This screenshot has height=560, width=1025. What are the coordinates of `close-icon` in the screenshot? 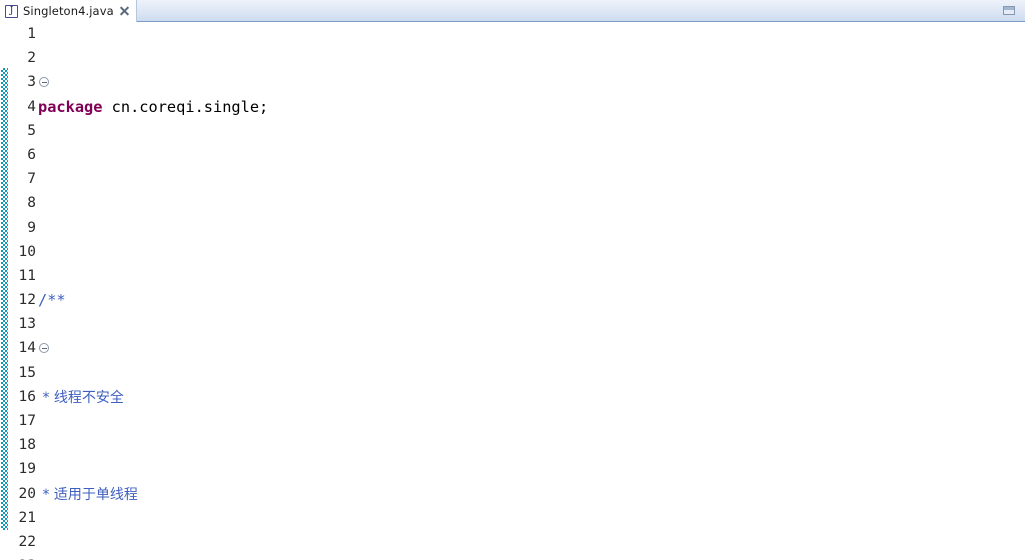 It's located at (124, 11).